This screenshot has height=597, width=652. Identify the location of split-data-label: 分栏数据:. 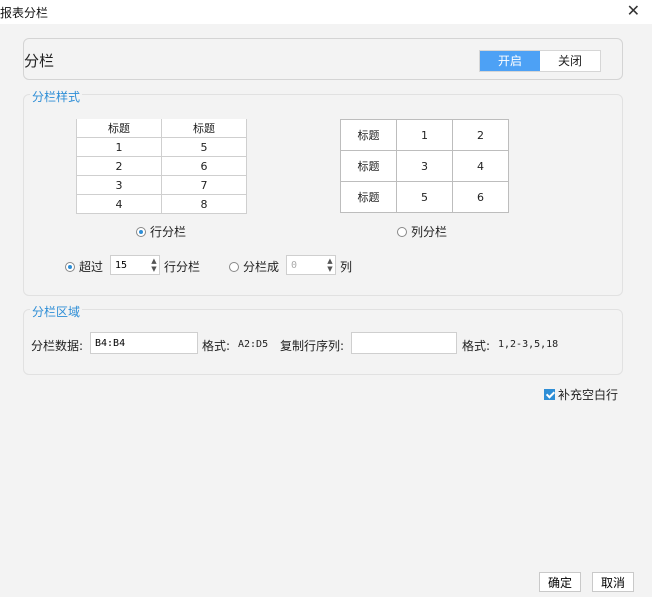
(57, 346).